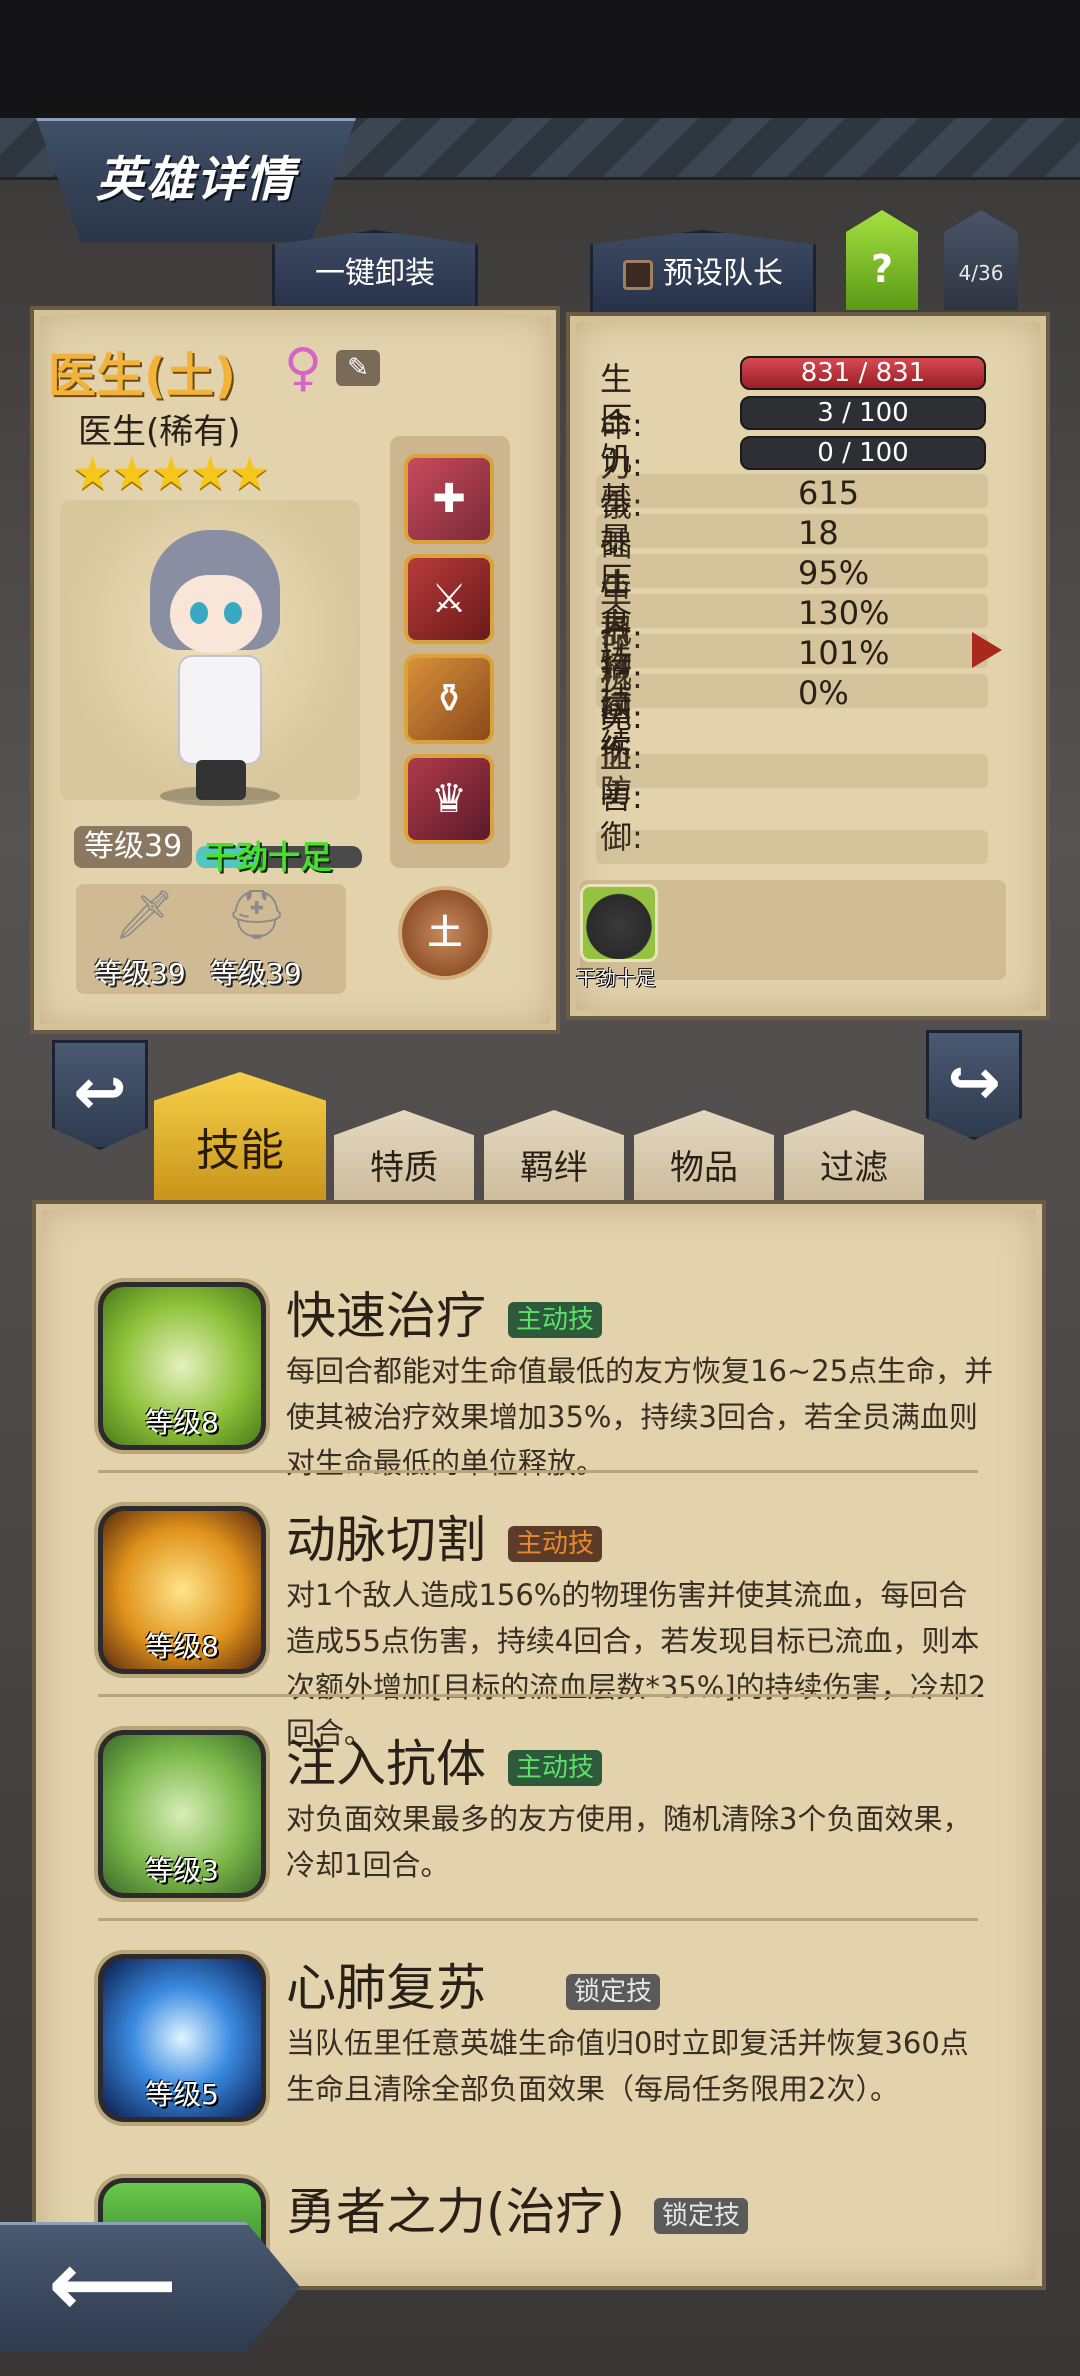 Image resolution: width=1080 pixels, height=2376 pixels. I want to click on female-icon: ♀, so click(303, 368).